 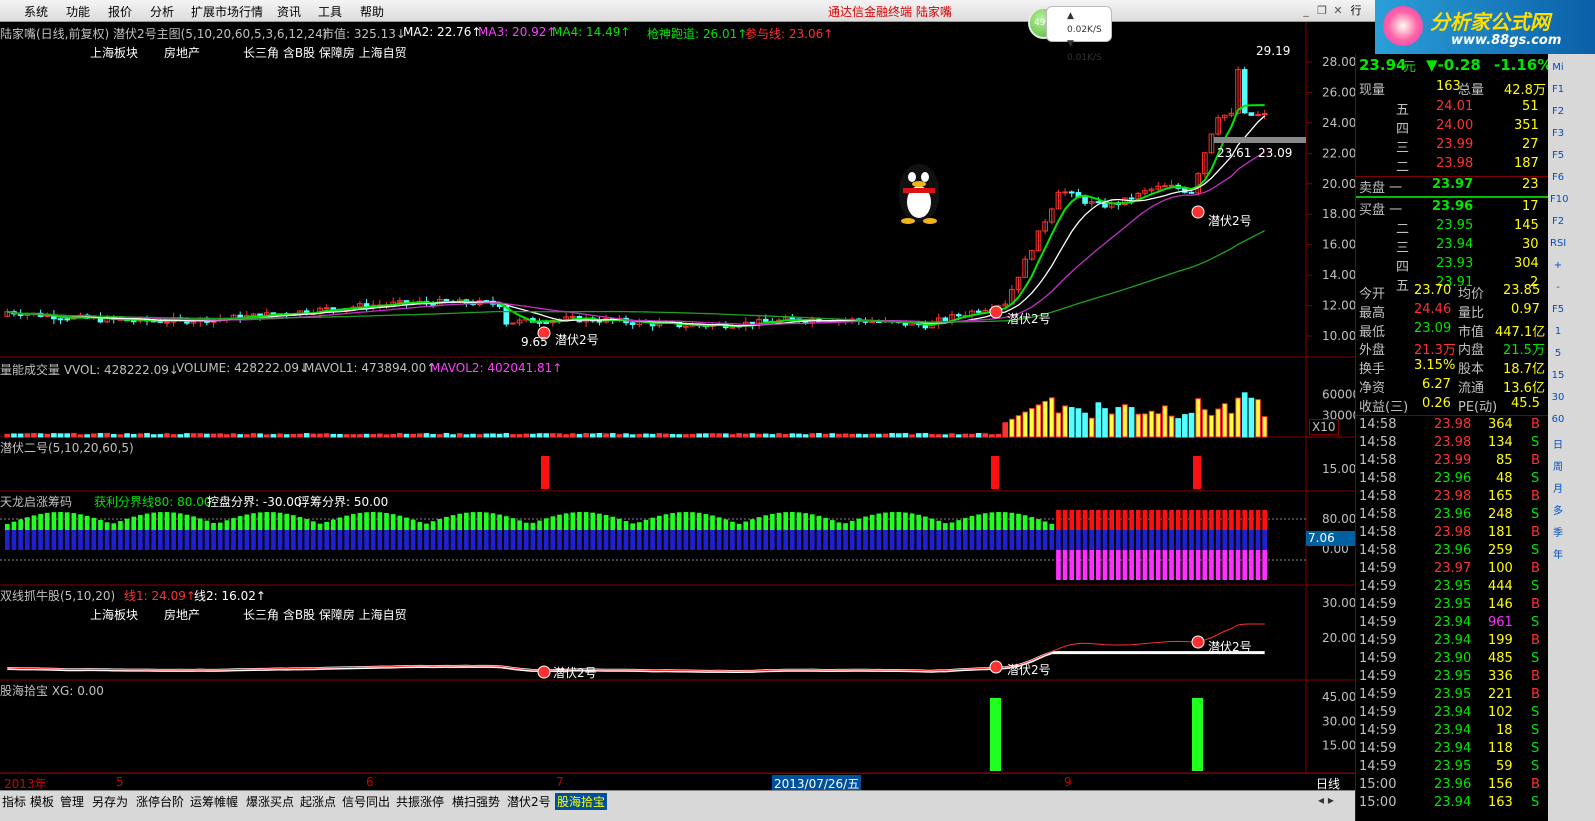 What do you see at coordinates (789, 34) in the screenshot?
I see `canyu-value: 参与线: 23.06↑` at bounding box center [789, 34].